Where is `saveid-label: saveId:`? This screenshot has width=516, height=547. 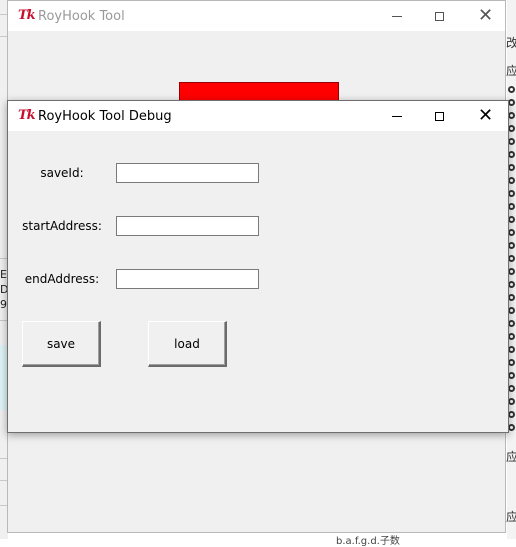 saveid-label: saveId: is located at coordinates (62, 173).